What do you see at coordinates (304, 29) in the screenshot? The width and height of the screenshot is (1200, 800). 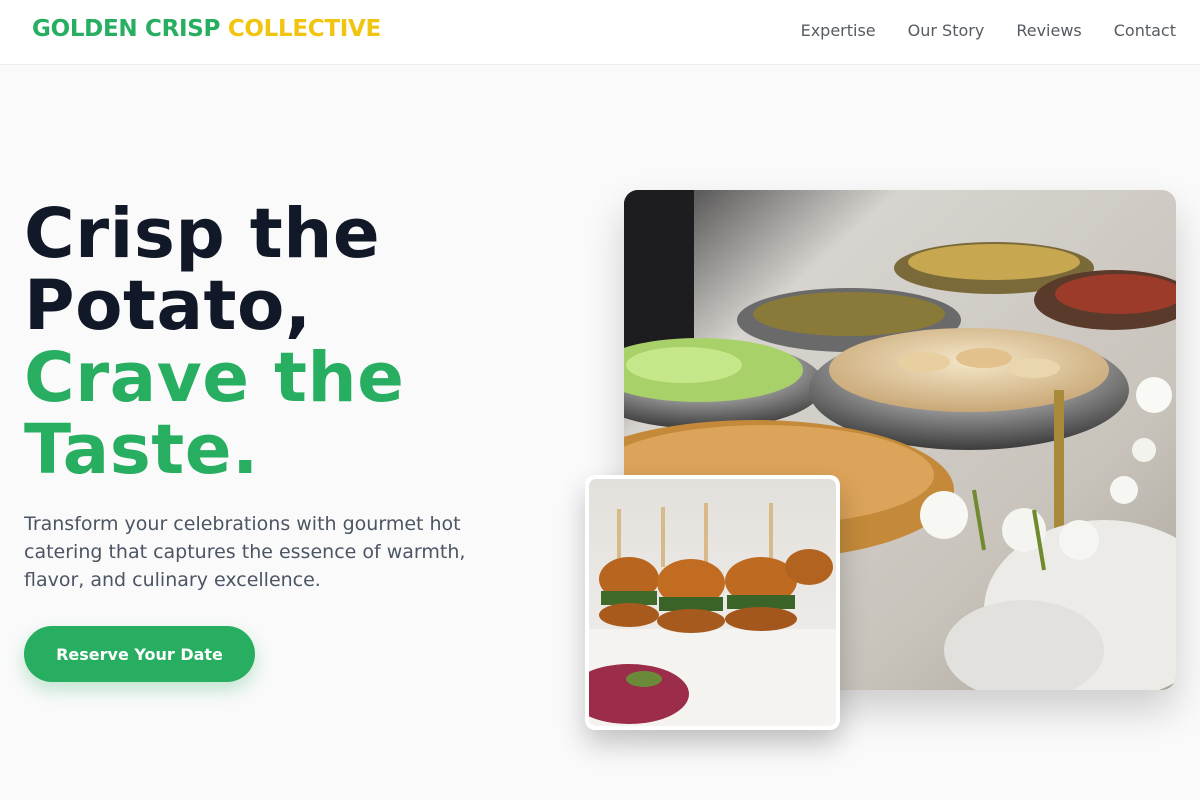 I see `brand-logo-part2: COLLECTIVE` at bounding box center [304, 29].